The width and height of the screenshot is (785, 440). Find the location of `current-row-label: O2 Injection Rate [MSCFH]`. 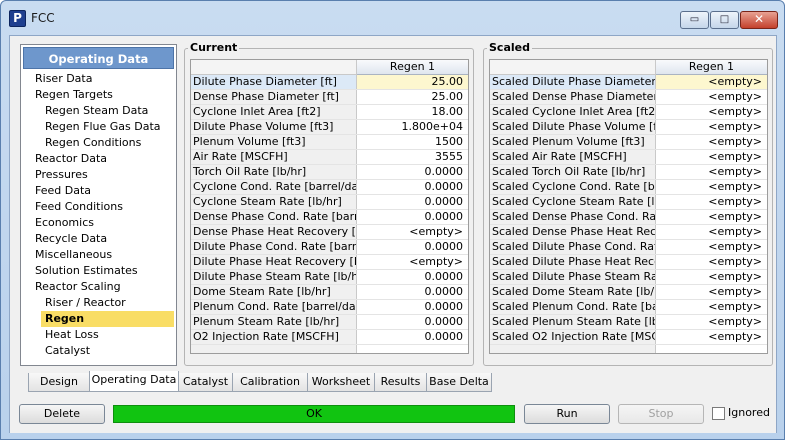

current-row-label: O2 Injection Rate [MSCFH] is located at coordinates (274, 337).